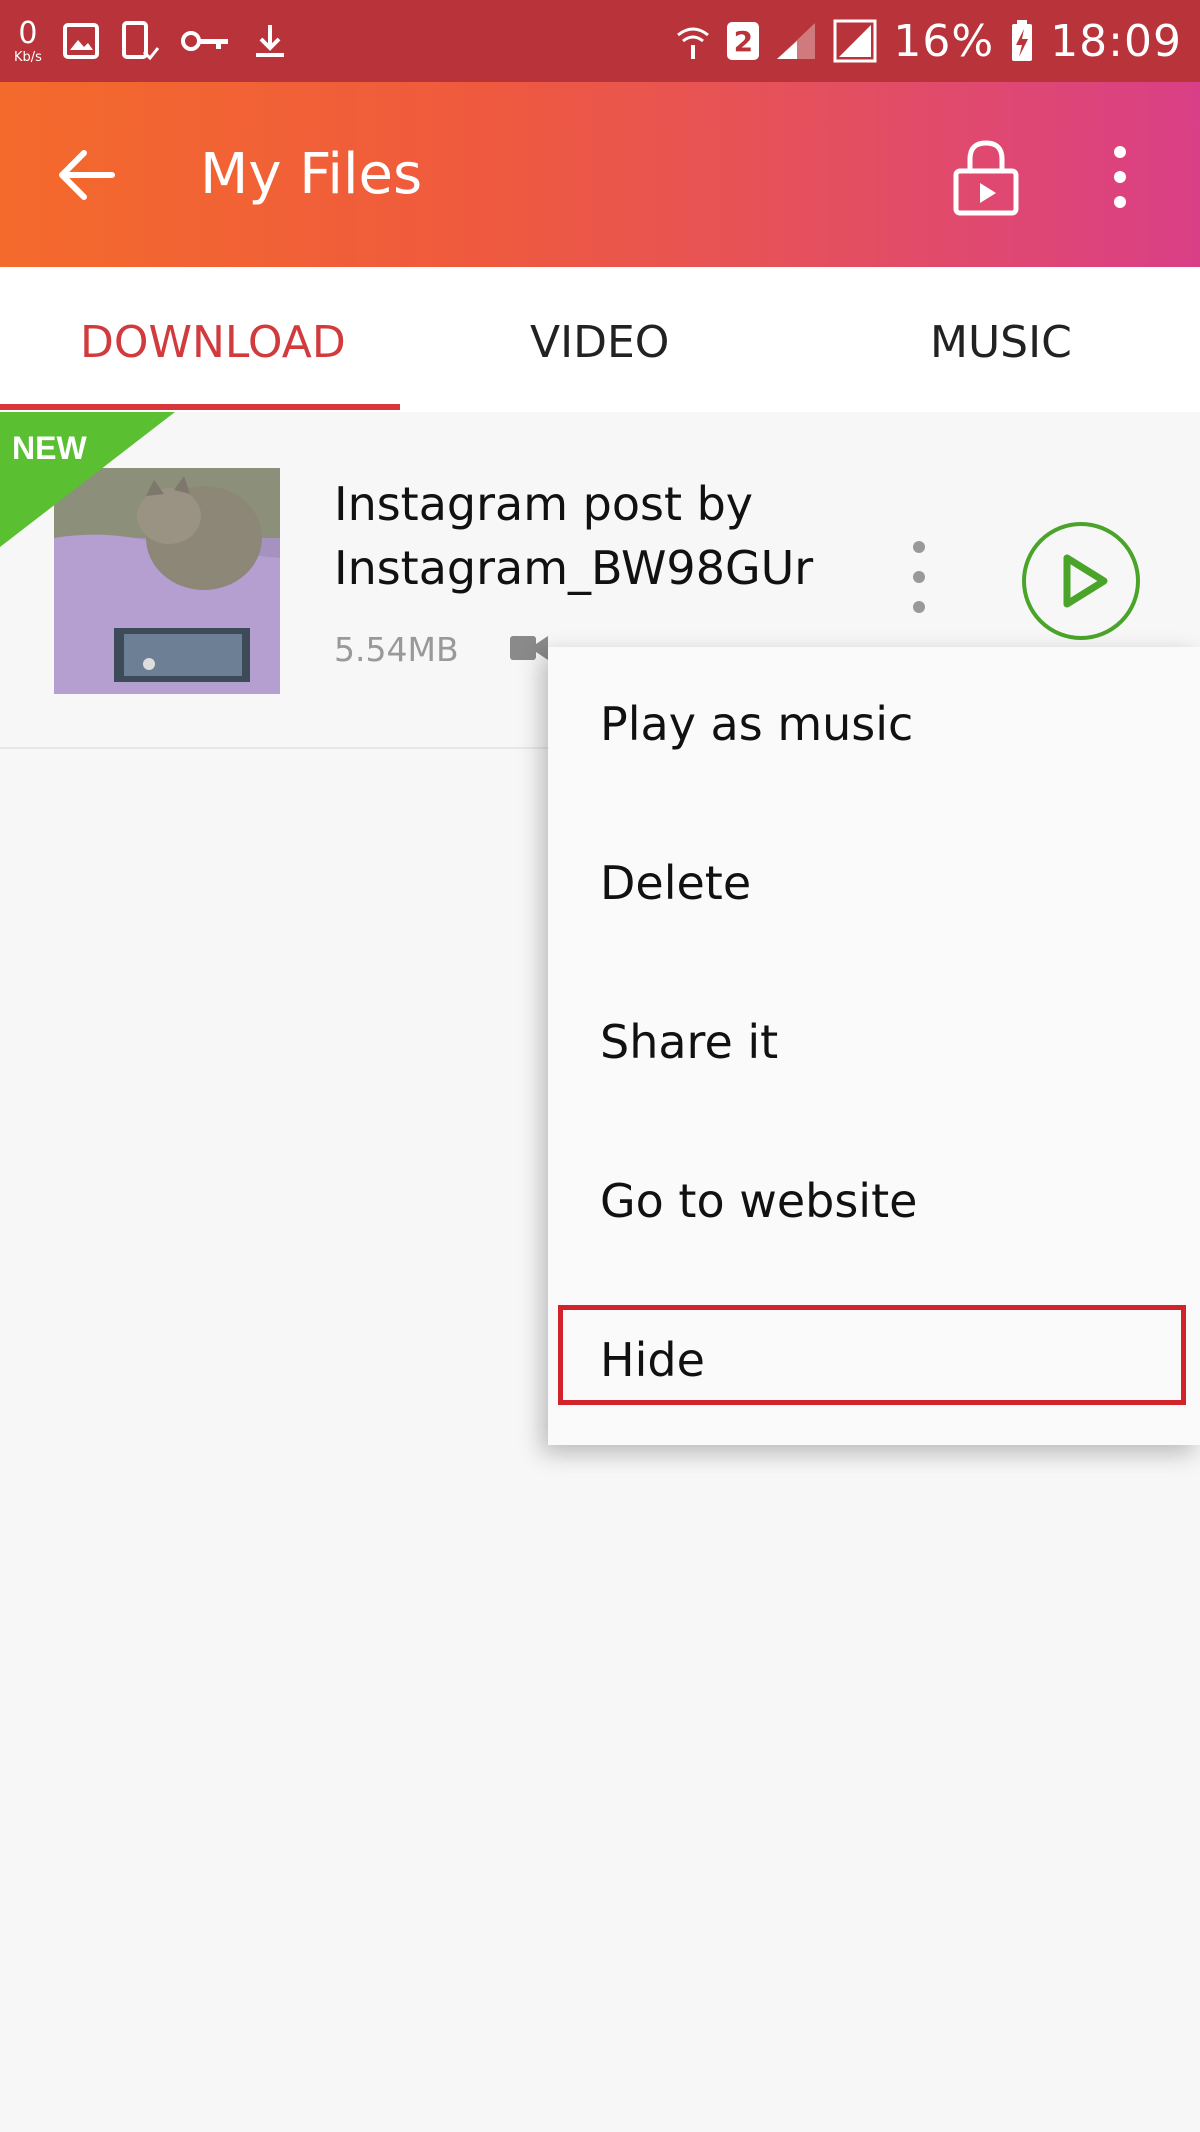 This screenshot has width=1200, height=2132. What do you see at coordinates (600, 174) in the screenshot?
I see `app-bar: My Files` at bounding box center [600, 174].